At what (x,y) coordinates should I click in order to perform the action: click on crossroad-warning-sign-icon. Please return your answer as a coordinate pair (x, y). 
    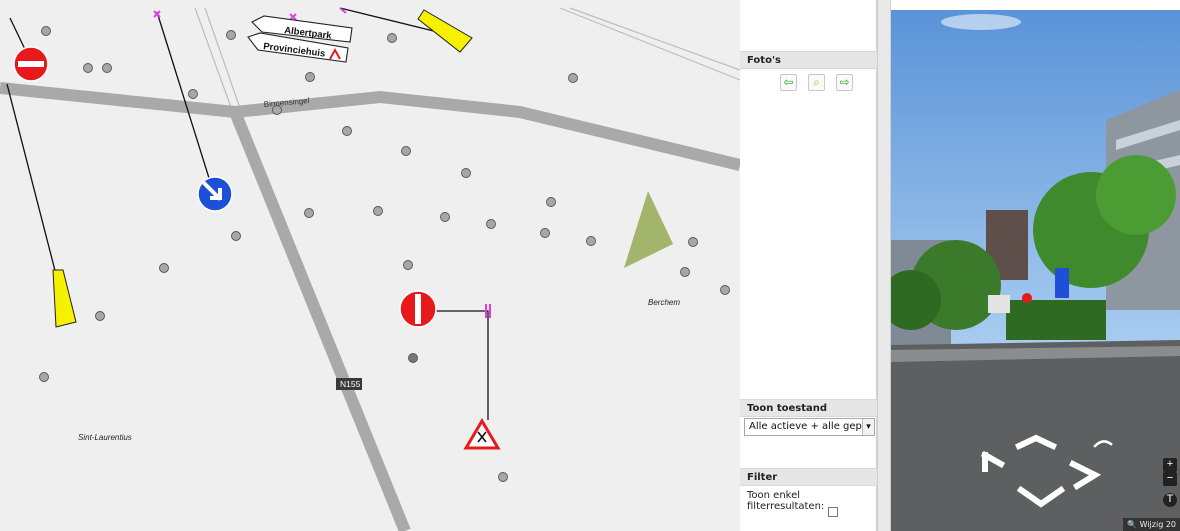
    Looking at the image, I should click on (482, 434).